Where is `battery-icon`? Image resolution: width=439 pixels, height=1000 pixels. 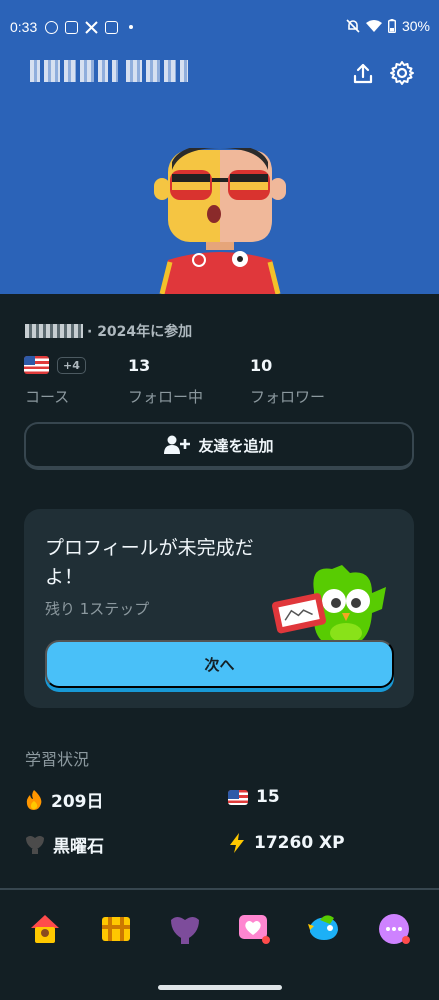 battery-icon is located at coordinates (391, 26).